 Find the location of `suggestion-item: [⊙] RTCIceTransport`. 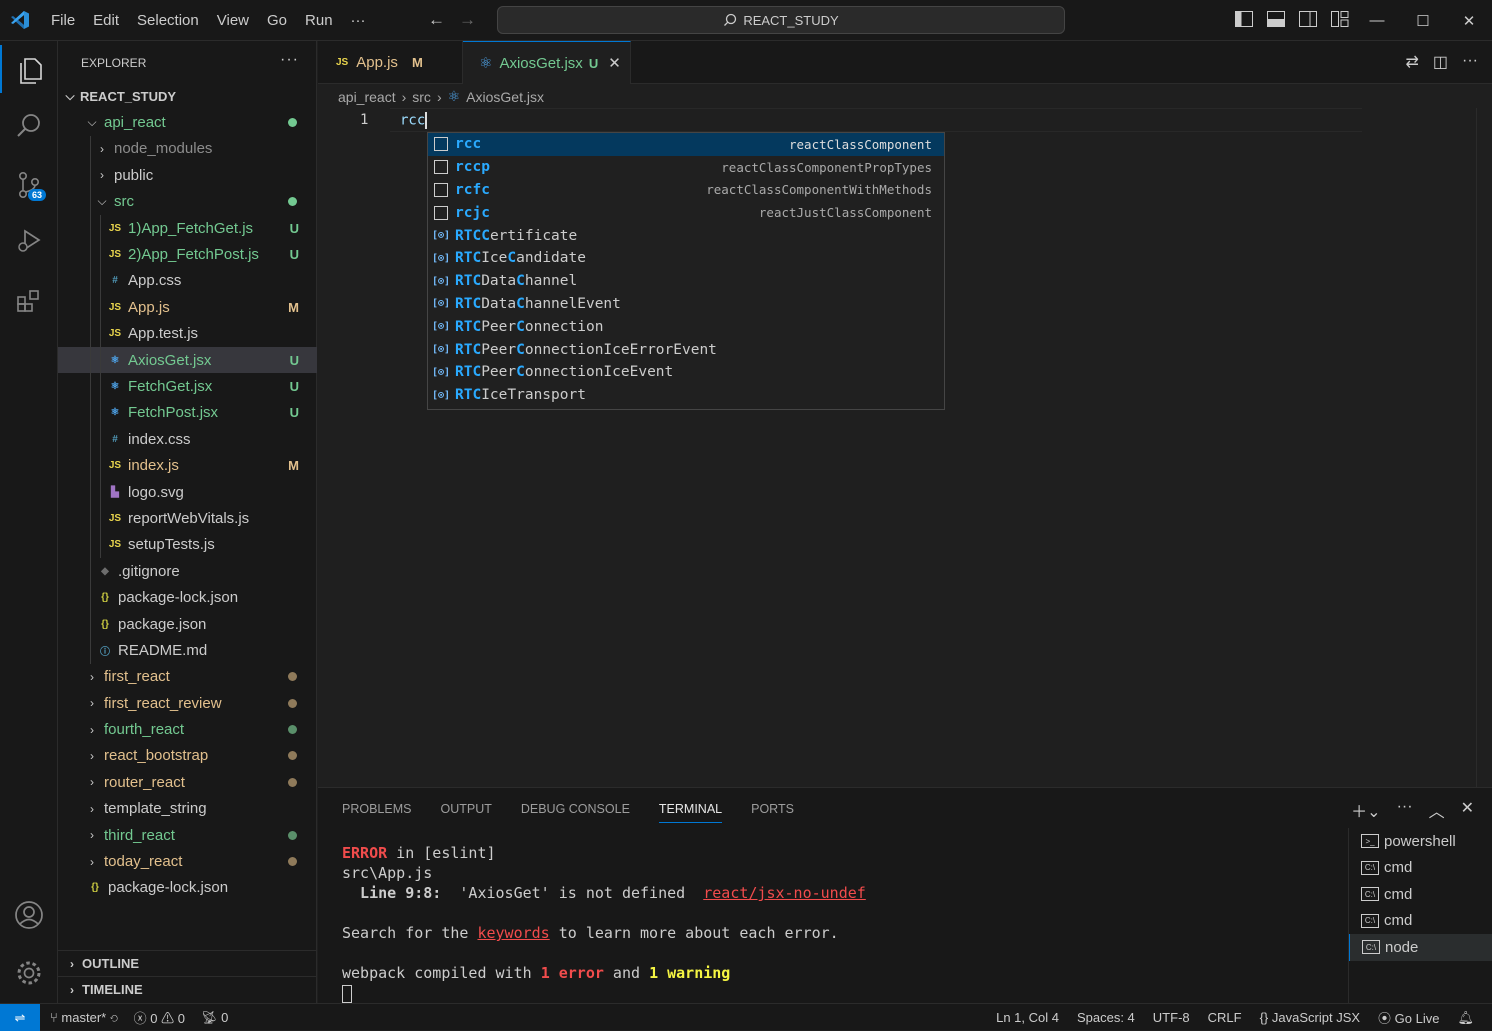

suggestion-item: [⊙] RTCIceTransport is located at coordinates (686, 395).